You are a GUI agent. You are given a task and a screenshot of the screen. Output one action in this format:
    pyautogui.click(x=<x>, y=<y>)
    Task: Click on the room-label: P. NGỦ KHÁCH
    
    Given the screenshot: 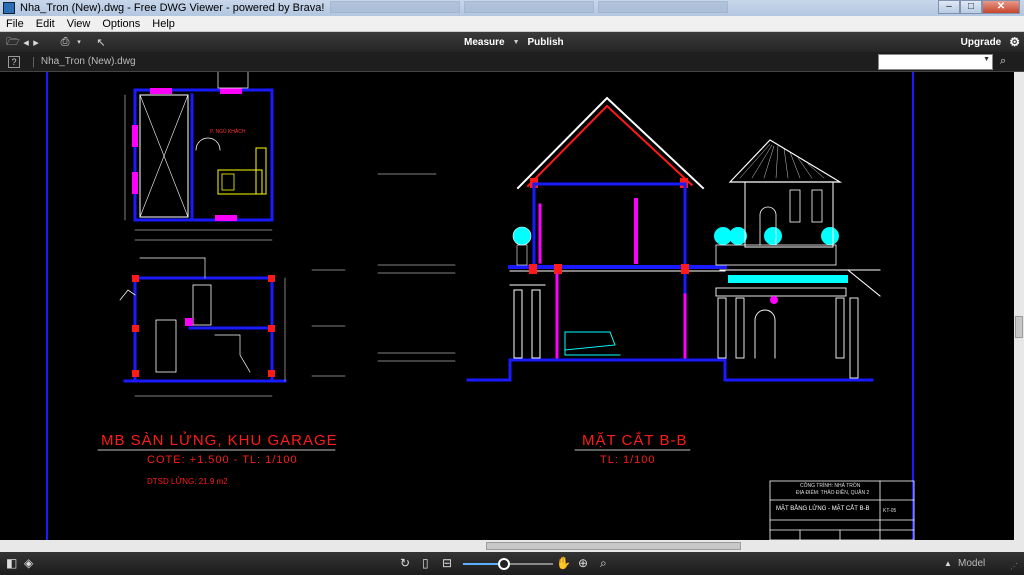 What is the action you would take?
    pyautogui.click(x=228, y=132)
    